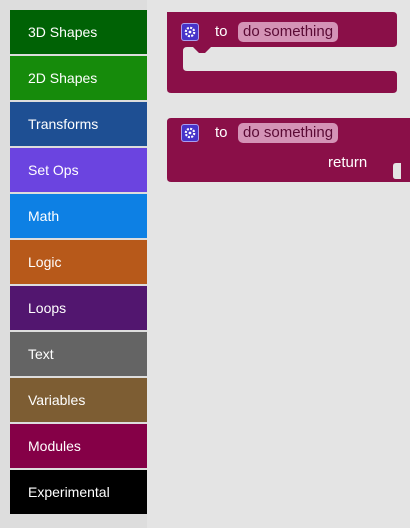  What do you see at coordinates (78, 262) in the screenshot?
I see `category-logic: Logic` at bounding box center [78, 262].